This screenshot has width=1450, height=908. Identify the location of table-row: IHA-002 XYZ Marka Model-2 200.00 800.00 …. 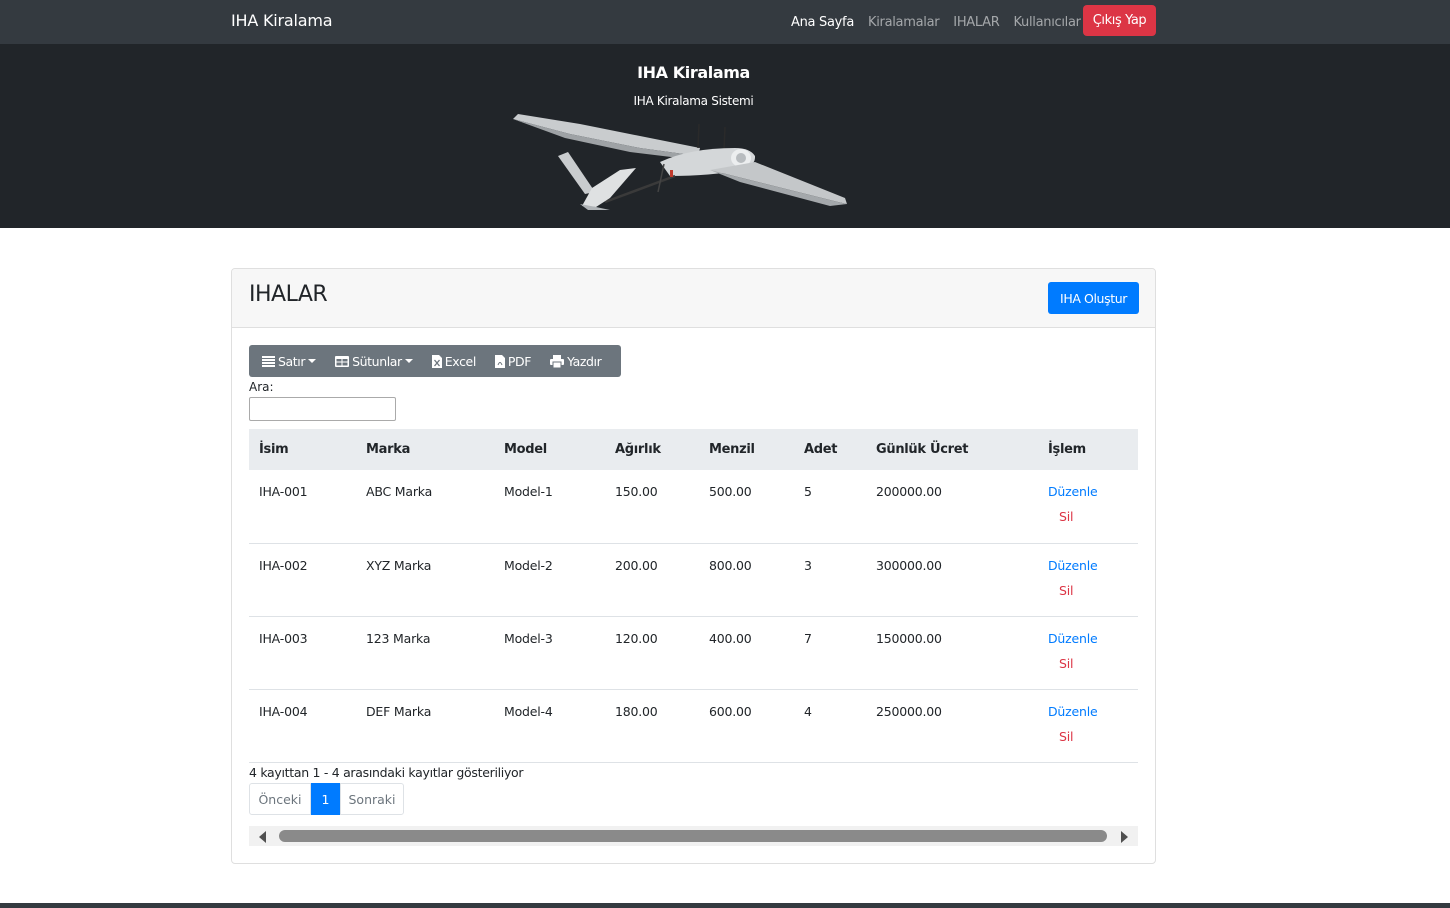
(693, 580).